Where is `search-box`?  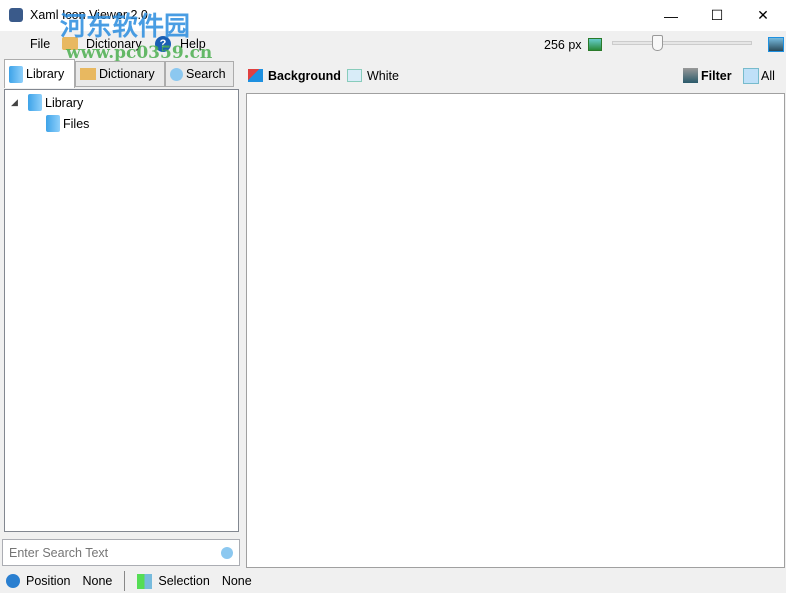
search-box is located at coordinates (121, 552).